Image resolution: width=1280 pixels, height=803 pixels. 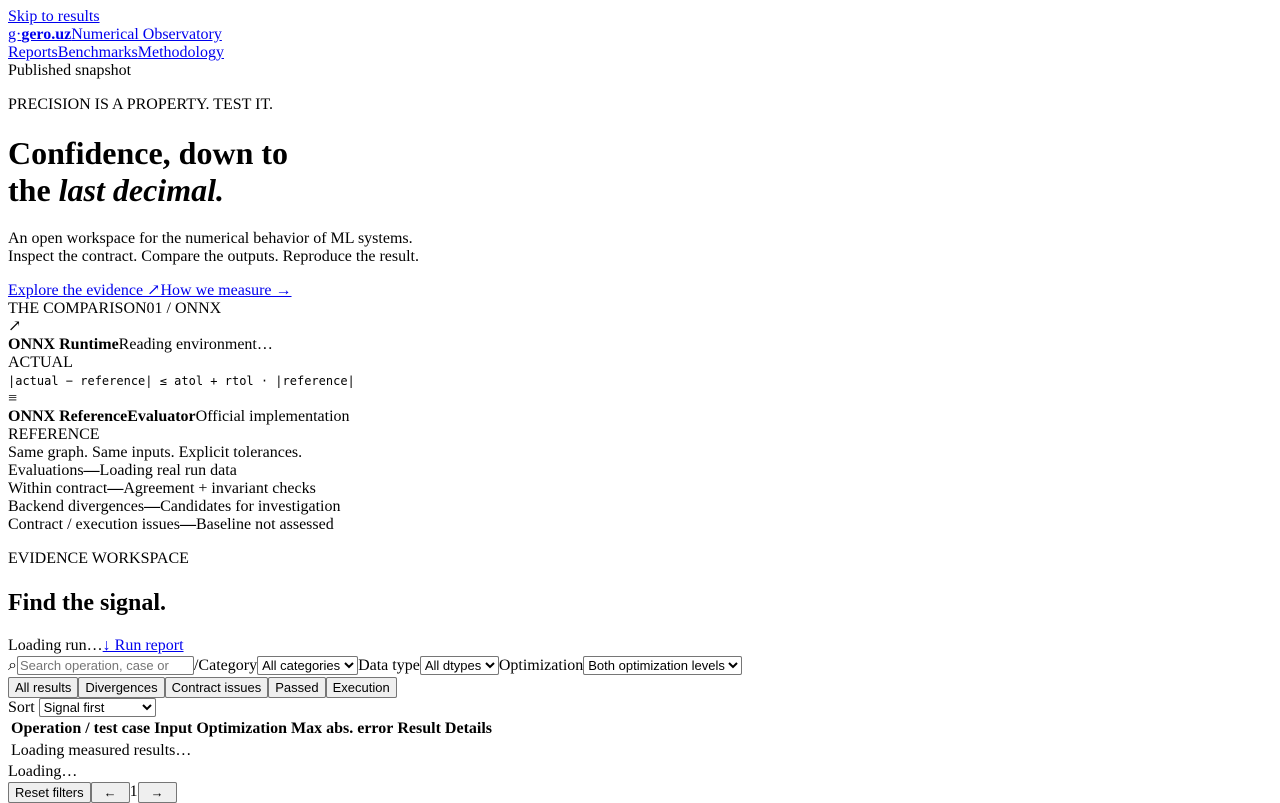 What do you see at coordinates (468, 729) in the screenshot?
I see `col-details: Details` at bounding box center [468, 729].